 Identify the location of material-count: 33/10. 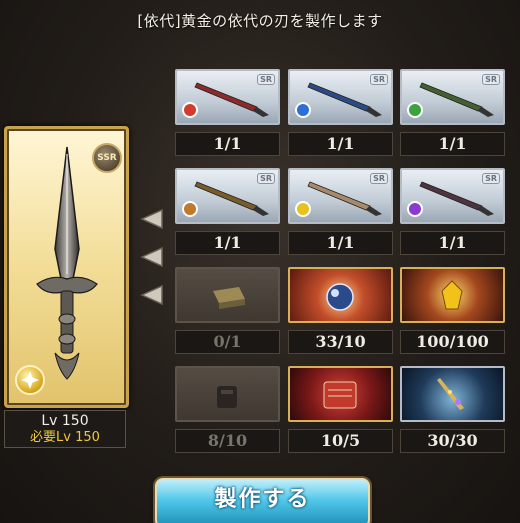
(340, 342).